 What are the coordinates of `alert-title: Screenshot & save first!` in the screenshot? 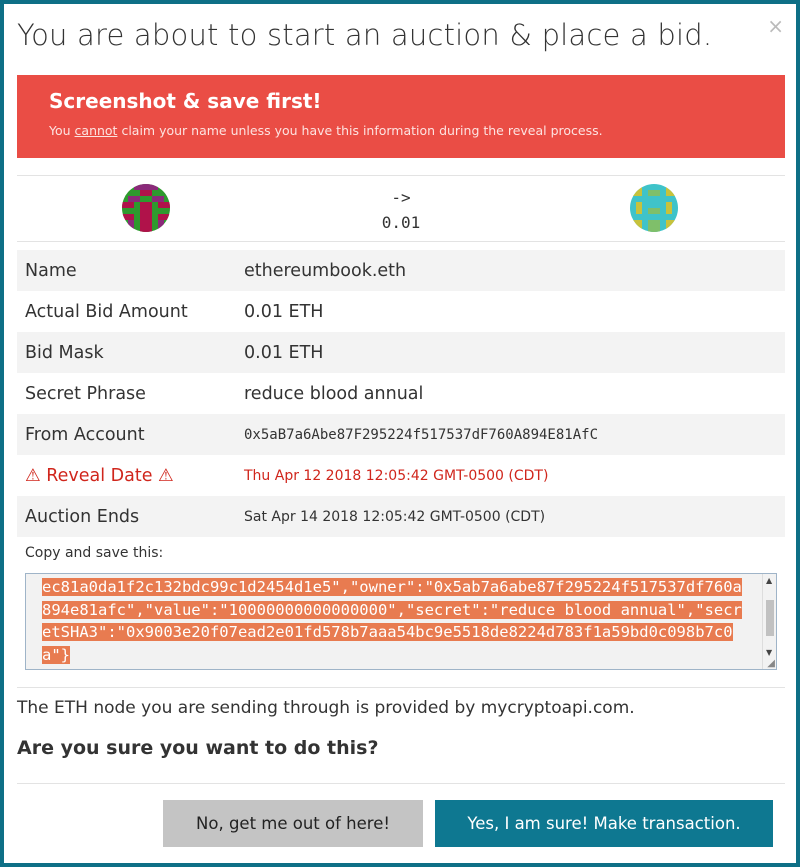 It's located at (185, 101).